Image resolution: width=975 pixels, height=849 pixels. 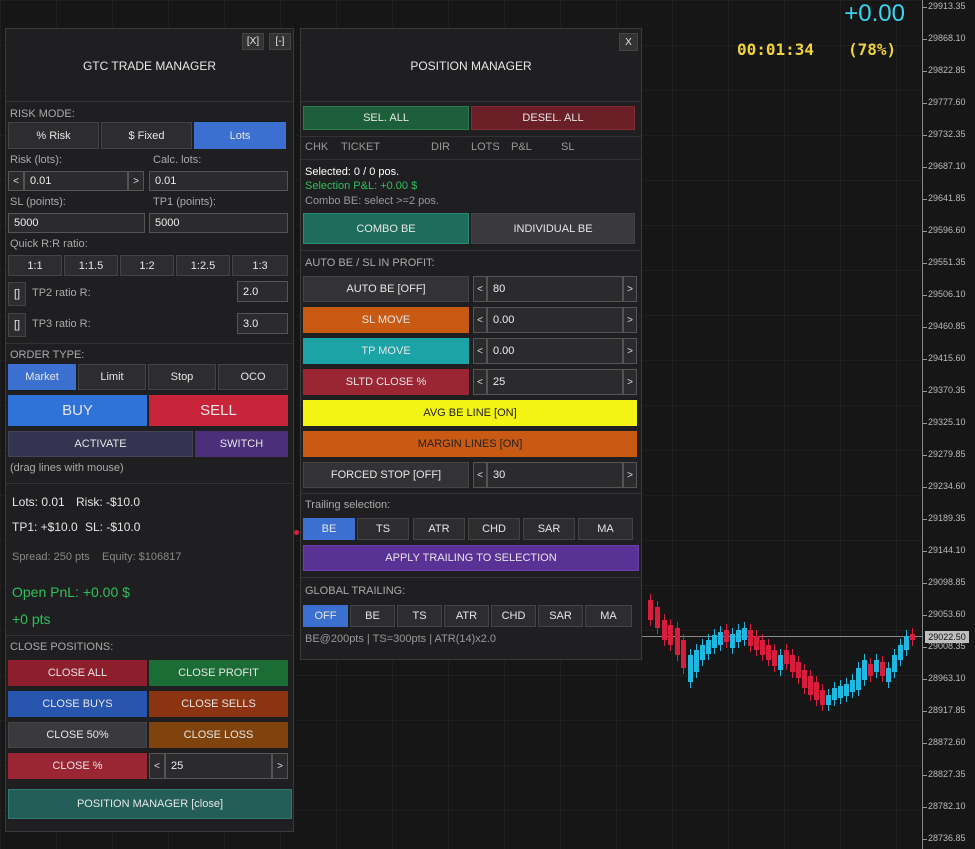 What do you see at coordinates (77, 704) in the screenshot?
I see `close-buys-button: CLOSE BUYS` at bounding box center [77, 704].